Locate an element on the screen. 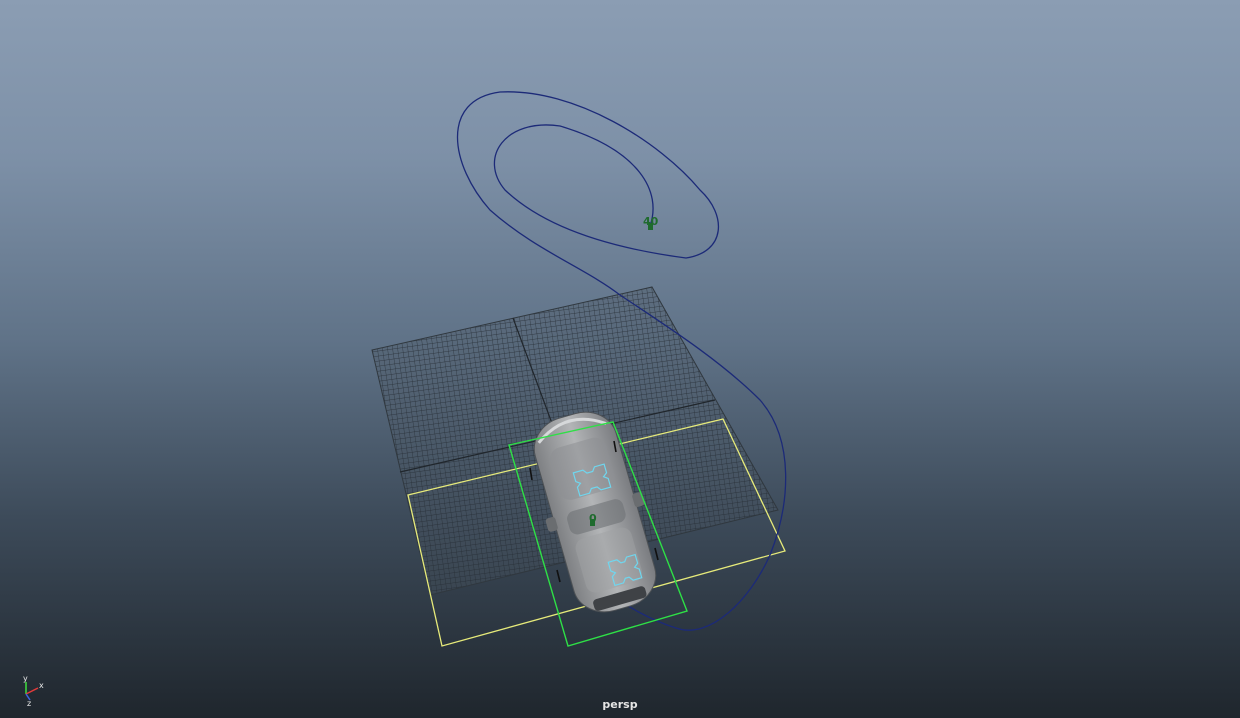  y-axis-label: y is located at coordinates (25, 678).